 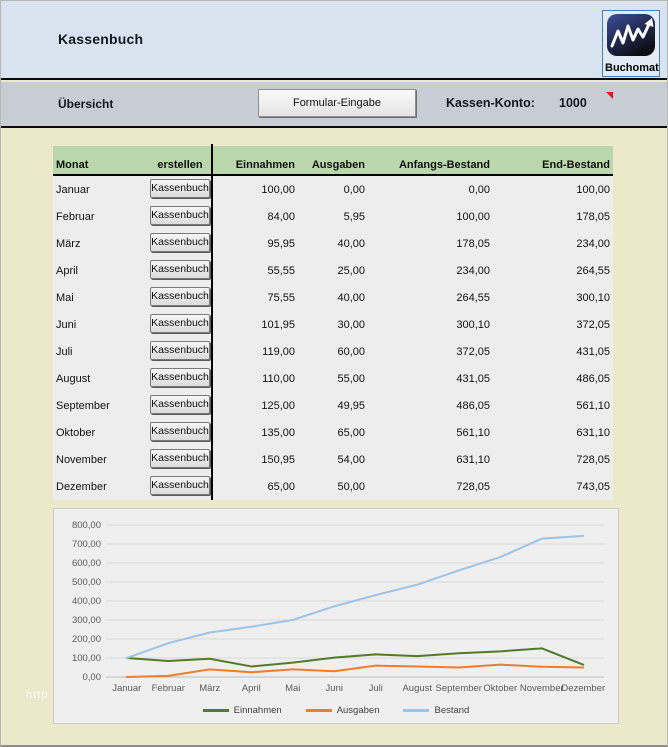 What do you see at coordinates (593, 189) in the screenshot?
I see `end-bestand-value: 100,00` at bounding box center [593, 189].